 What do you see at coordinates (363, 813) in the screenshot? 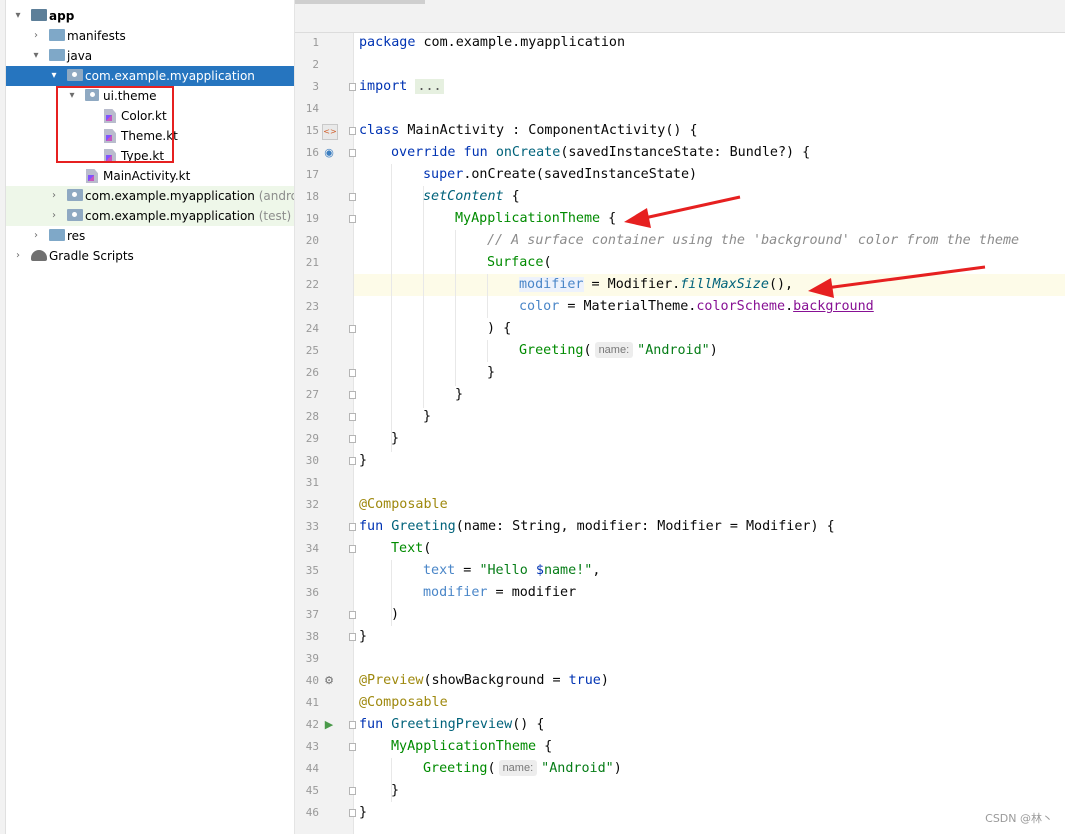
I see `code-line-46: }` at bounding box center [363, 813].